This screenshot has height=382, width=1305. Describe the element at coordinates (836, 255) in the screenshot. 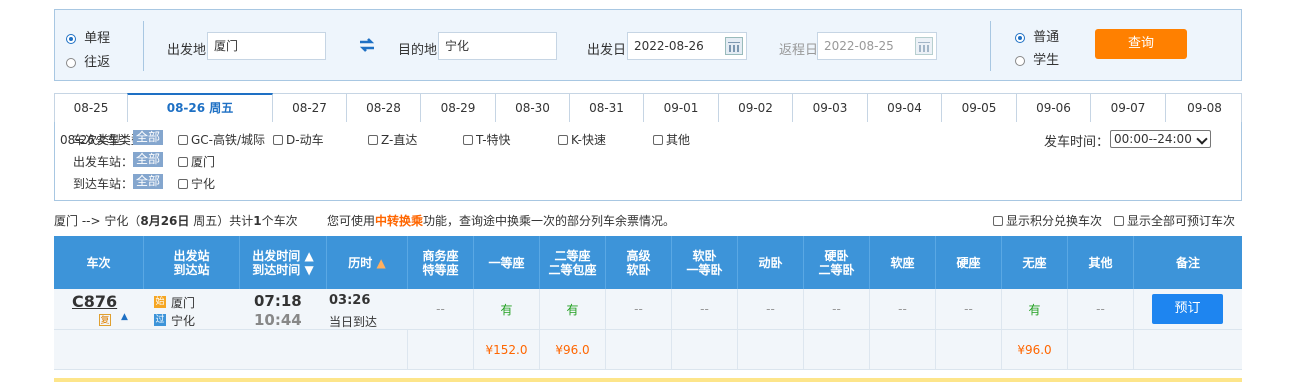

I see `header-text: 硬卧` at that location.